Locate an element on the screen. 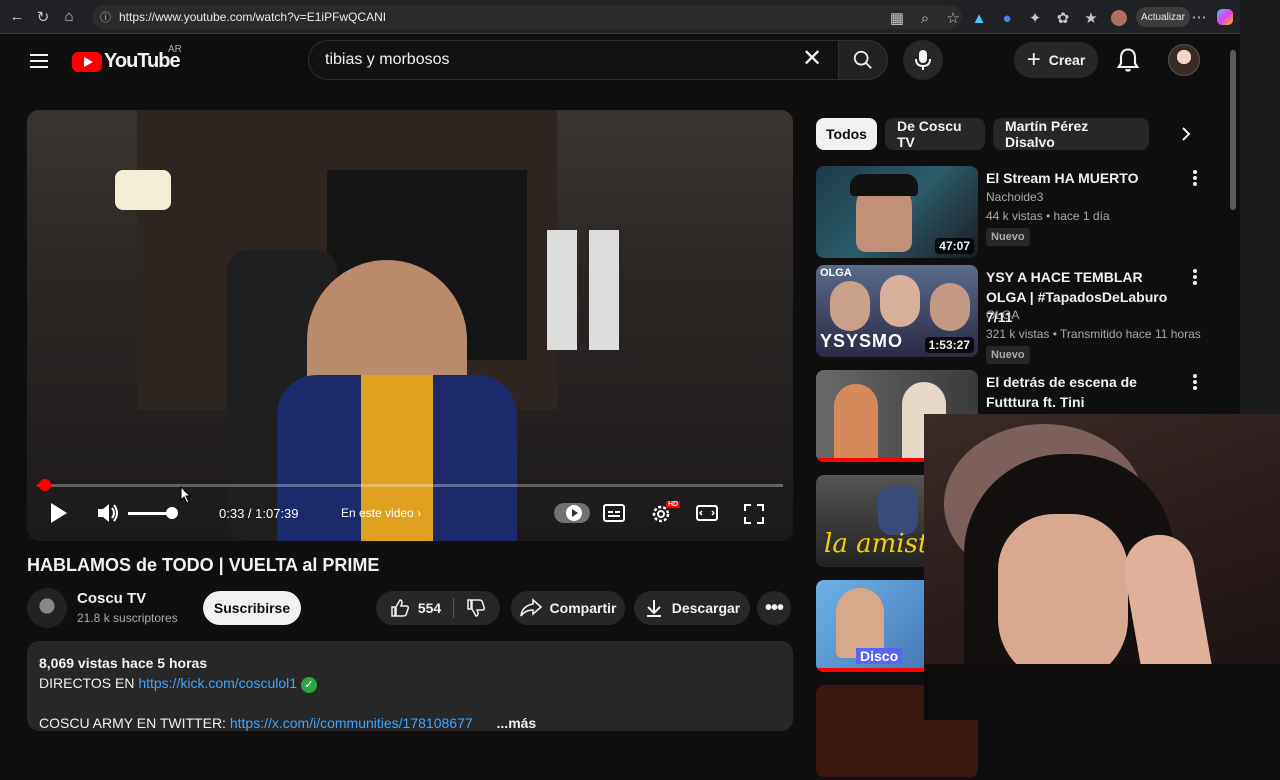  notifications-bell-icon is located at coordinates (1128, 60).